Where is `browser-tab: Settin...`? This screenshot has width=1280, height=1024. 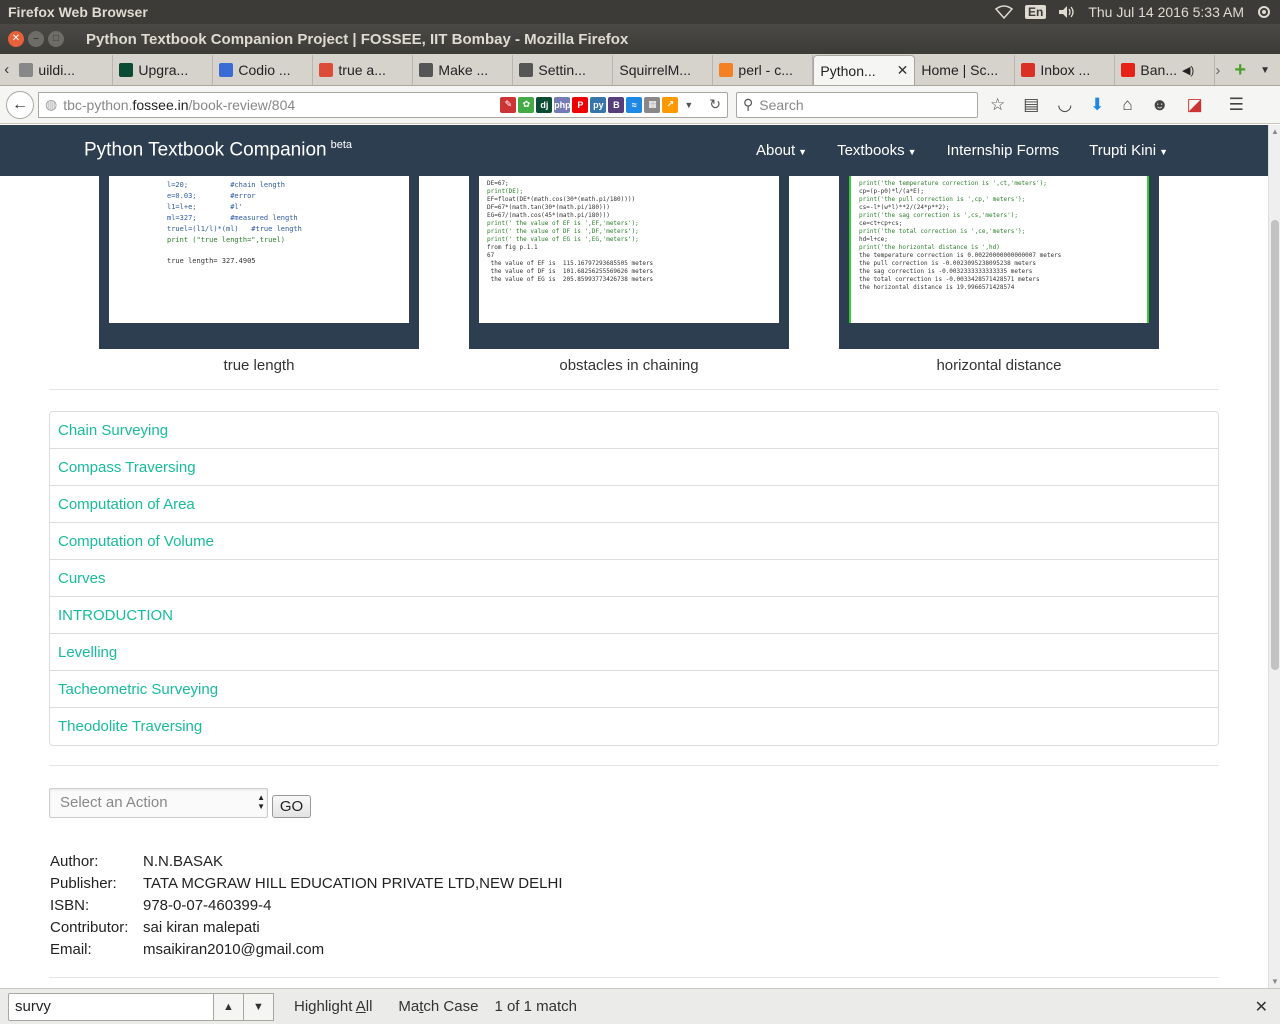 browser-tab: Settin... is located at coordinates (563, 70).